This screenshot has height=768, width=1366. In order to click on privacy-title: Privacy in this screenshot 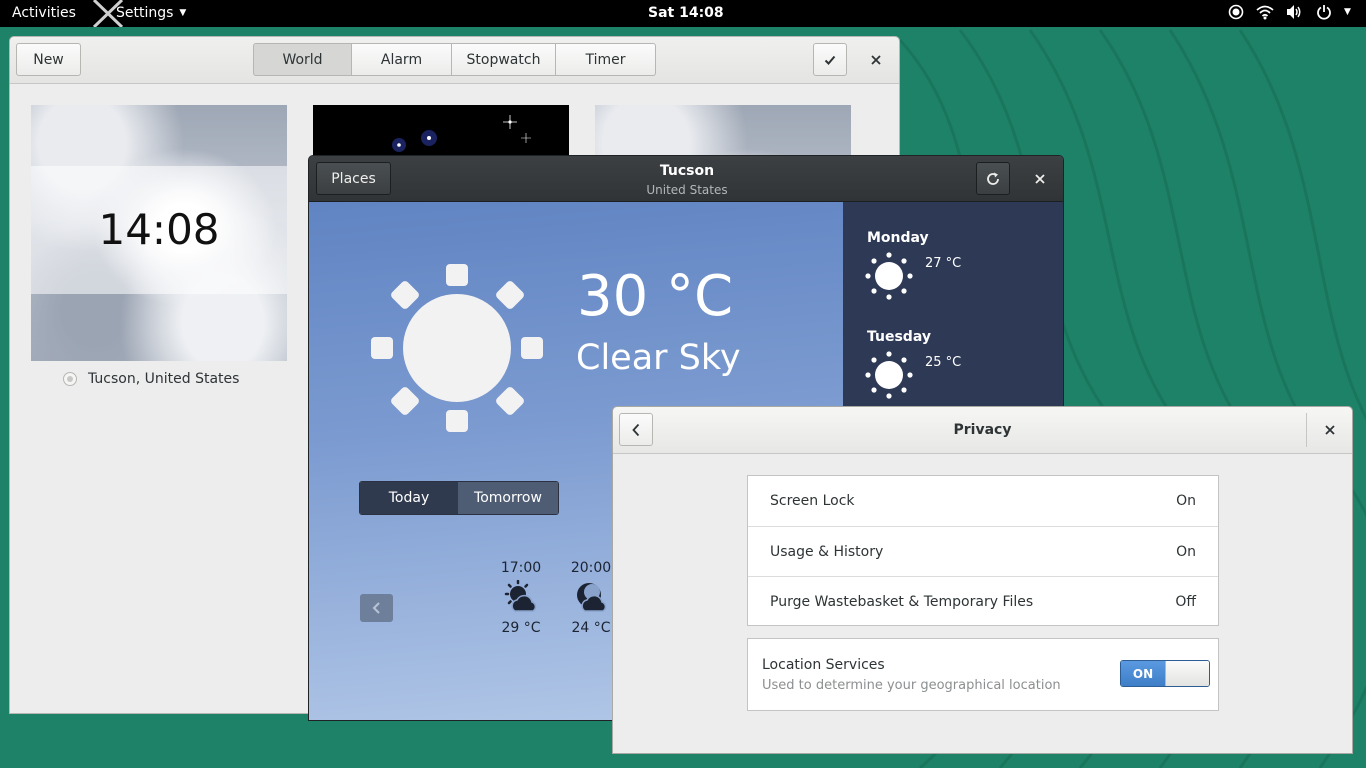, I will do `click(982, 430)`.